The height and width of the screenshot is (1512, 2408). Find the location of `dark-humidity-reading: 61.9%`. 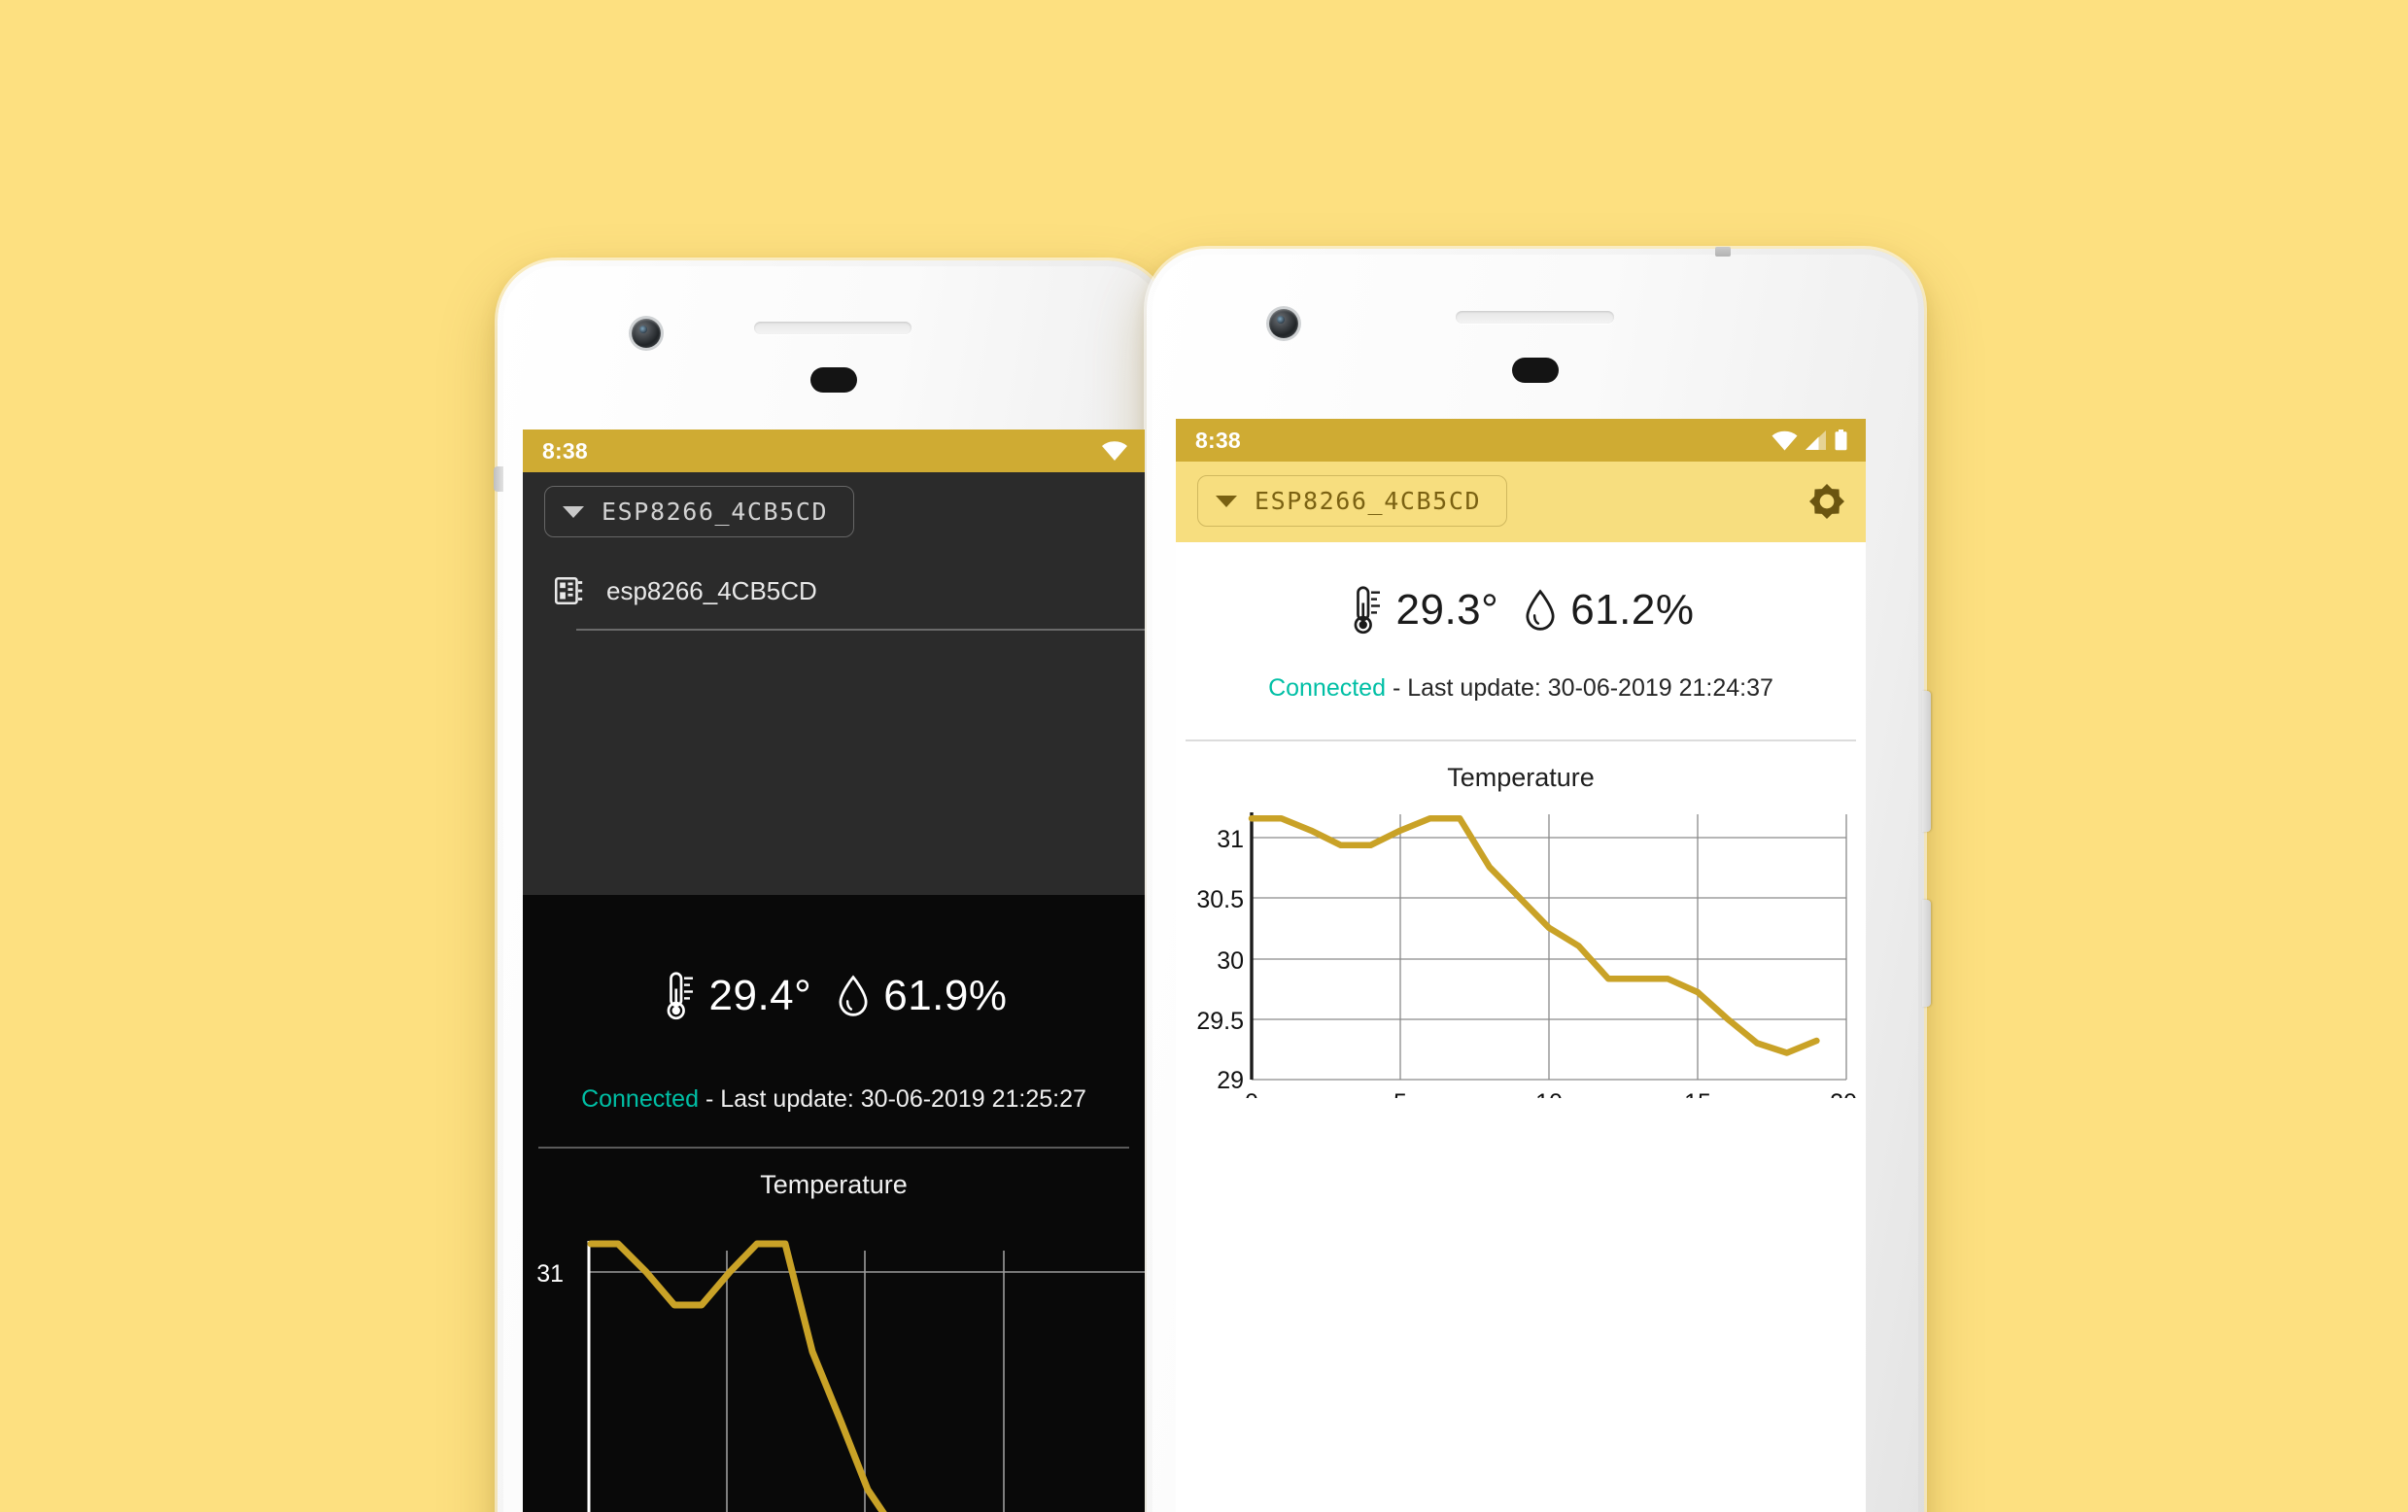

dark-humidity-reading: 61.9% is located at coordinates (922, 996).